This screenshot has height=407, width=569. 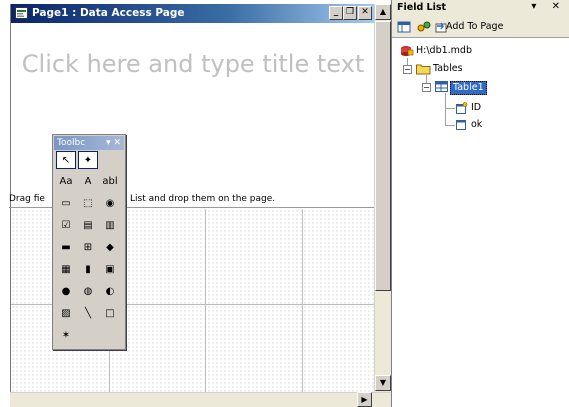 I want to click on tree-field-node: ok, so click(x=476, y=125).